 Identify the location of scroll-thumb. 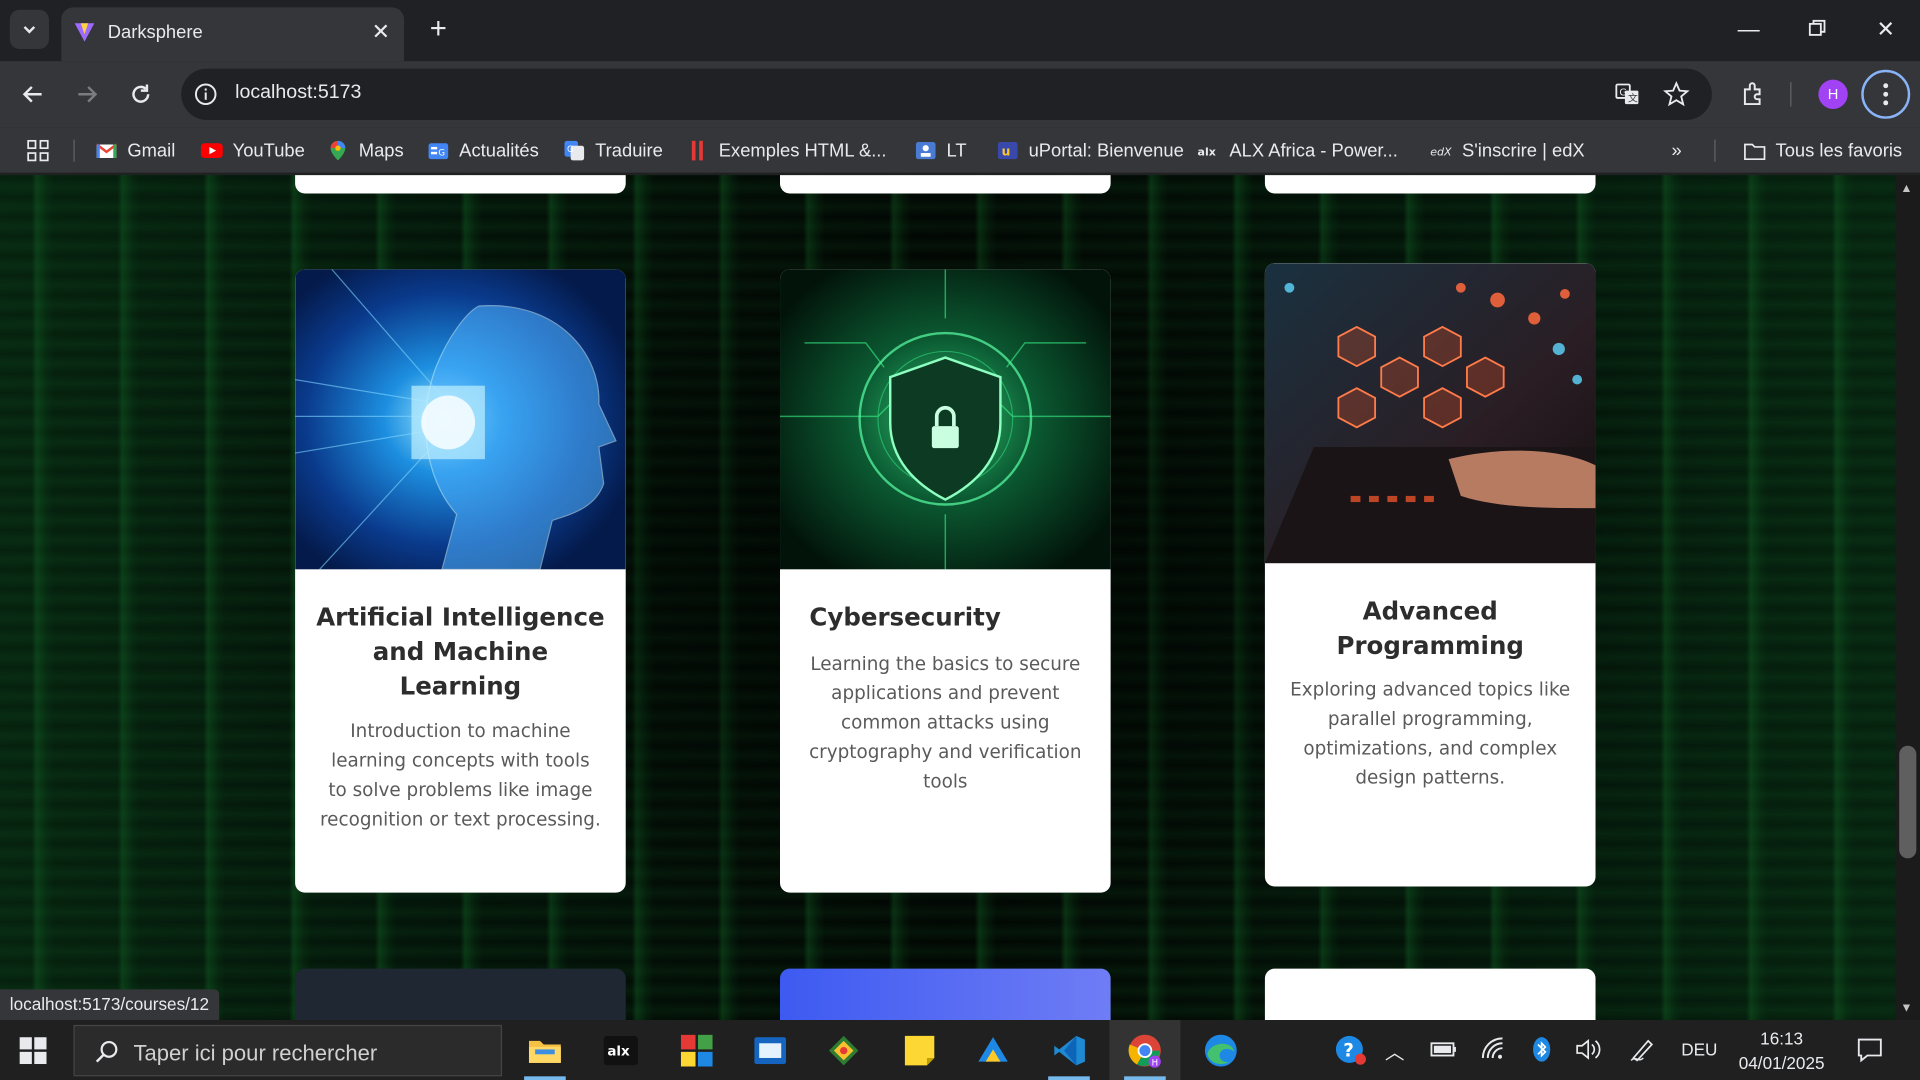
(1908, 802).